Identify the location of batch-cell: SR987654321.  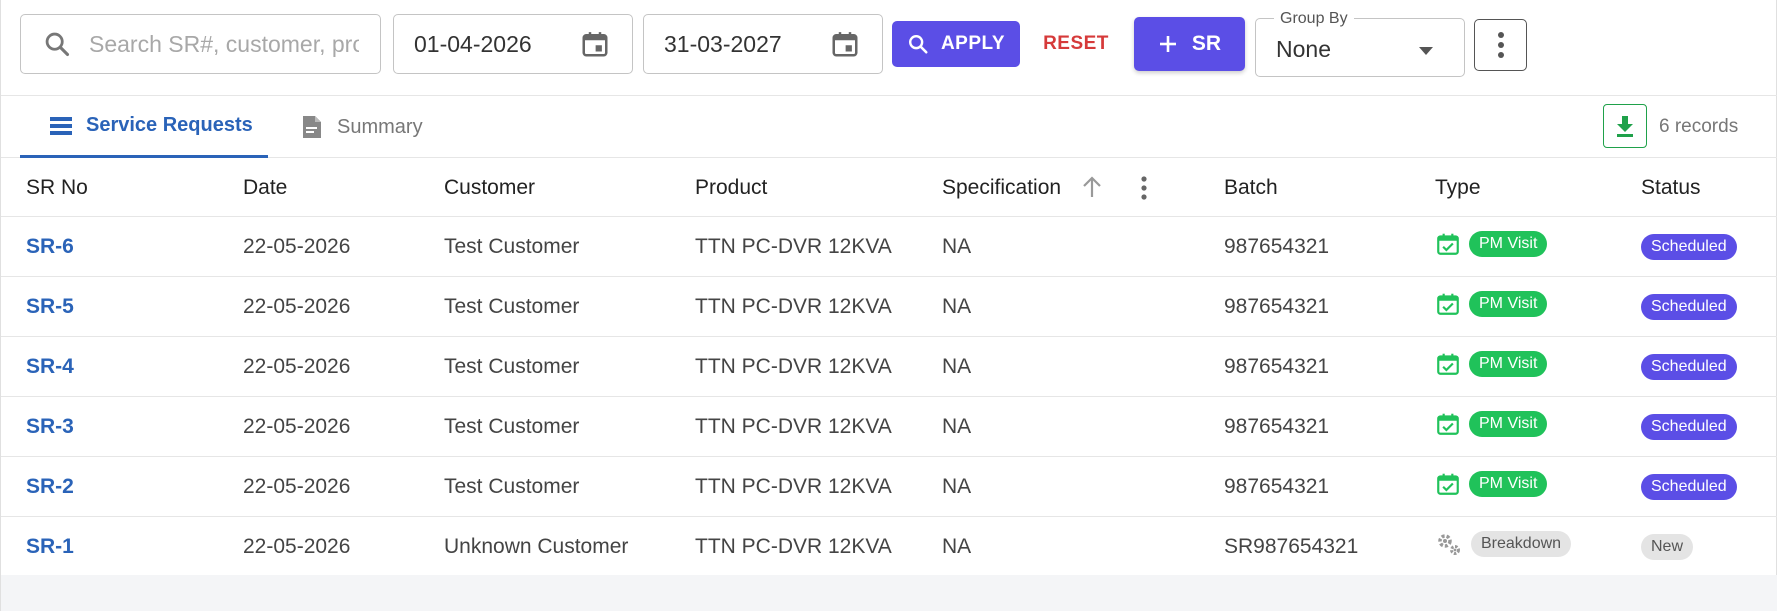
(1291, 546).